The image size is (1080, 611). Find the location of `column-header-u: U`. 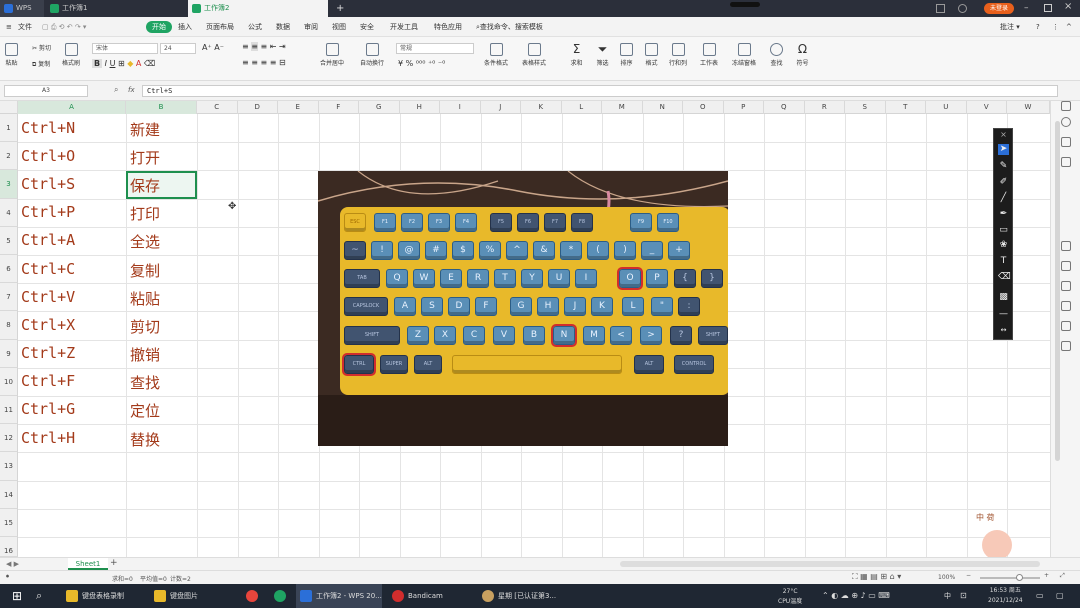

column-header-u: U is located at coordinates (946, 107).